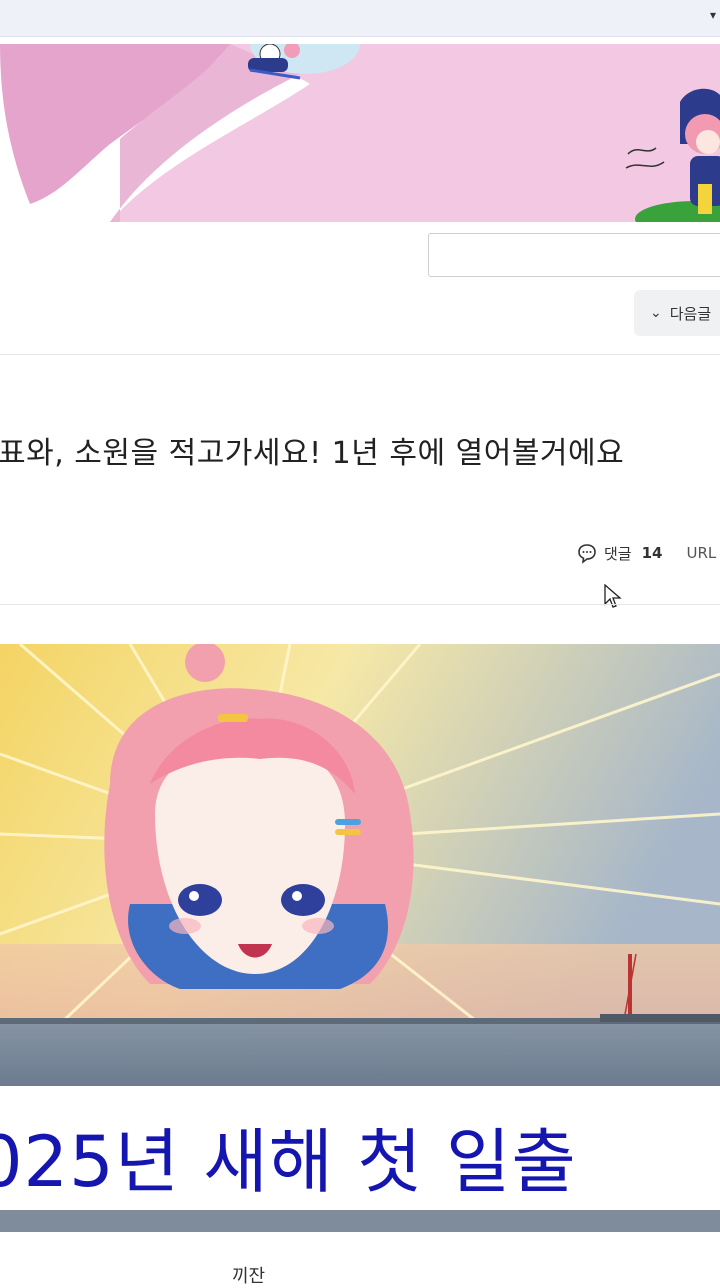  Describe the element at coordinates (360, 18) in the screenshot. I see `browser-top-bar: ▾` at that location.